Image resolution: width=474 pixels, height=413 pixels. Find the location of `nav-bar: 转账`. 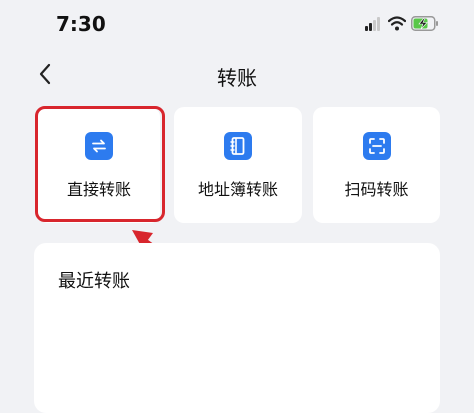

nav-bar: 转账 is located at coordinates (237, 74).